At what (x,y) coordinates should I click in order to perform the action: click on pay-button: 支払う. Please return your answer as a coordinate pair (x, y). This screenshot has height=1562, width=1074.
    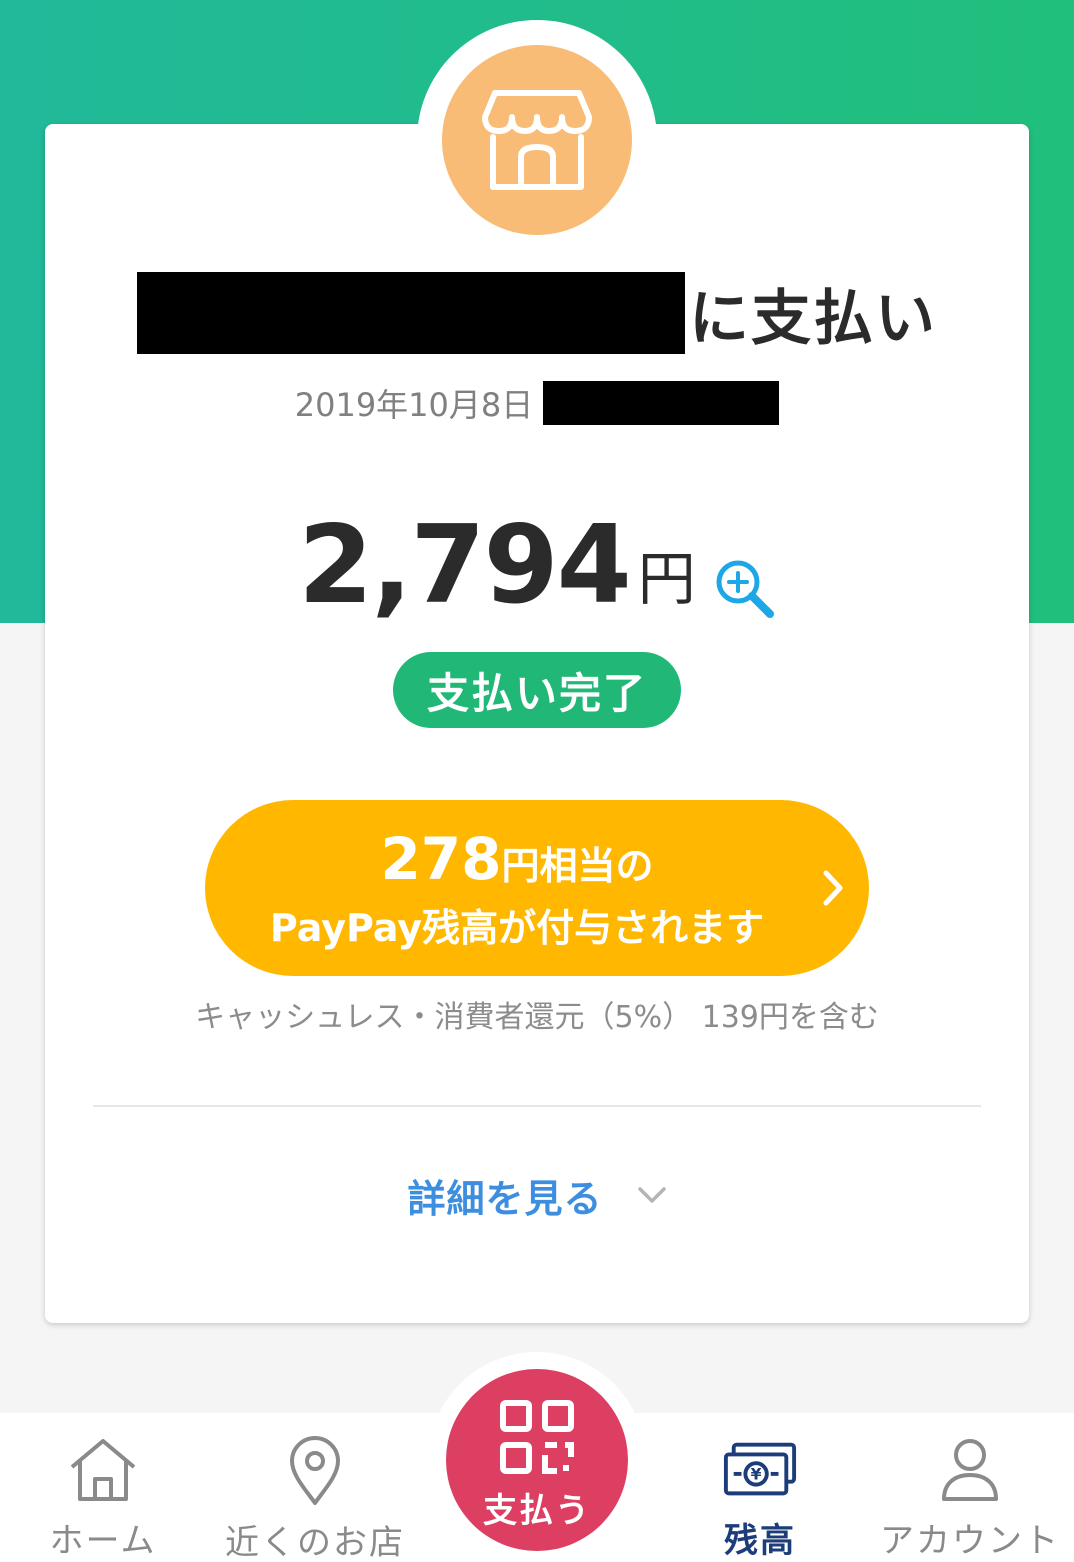
    Looking at the image, I should click on (537, 1460).